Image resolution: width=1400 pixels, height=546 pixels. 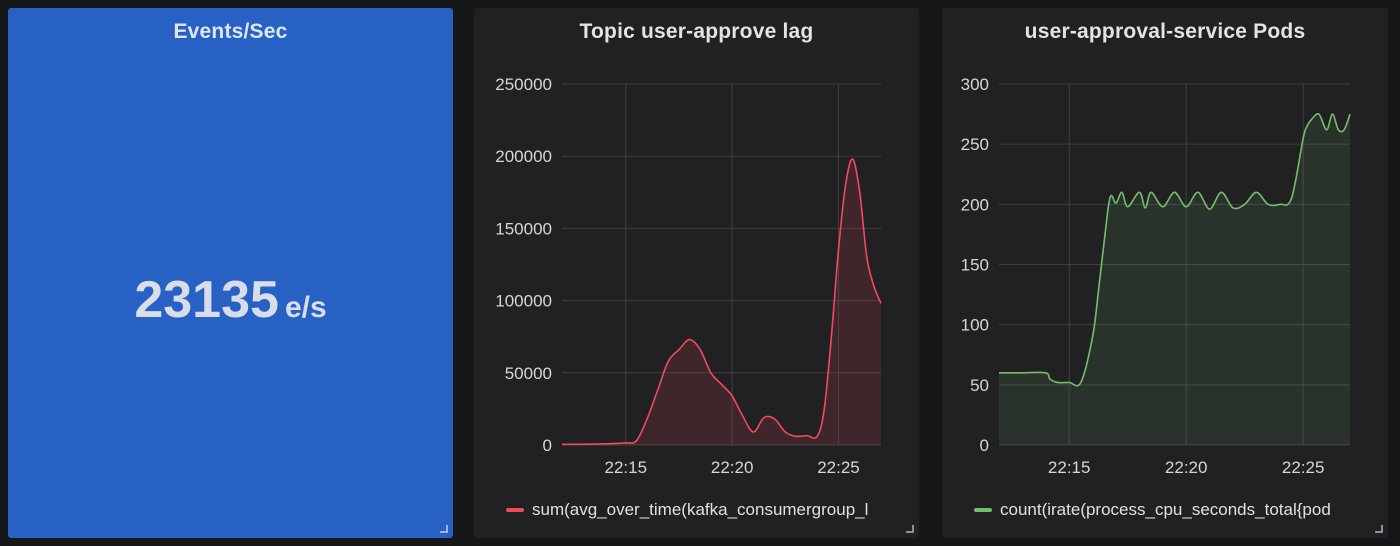 I want to click on y-tick-label: 150, so click(x=975, y=265).